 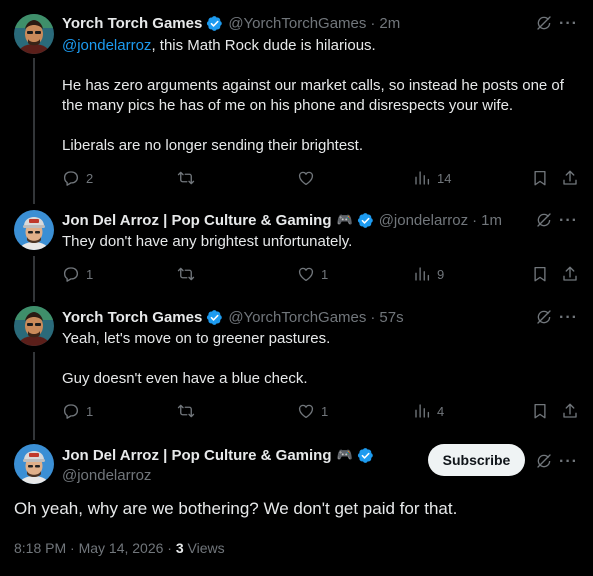 I want to click on tweet-header: Jon Del Arroz | Pop Culture & Gaming 🎮, so click(x=218, y=455).